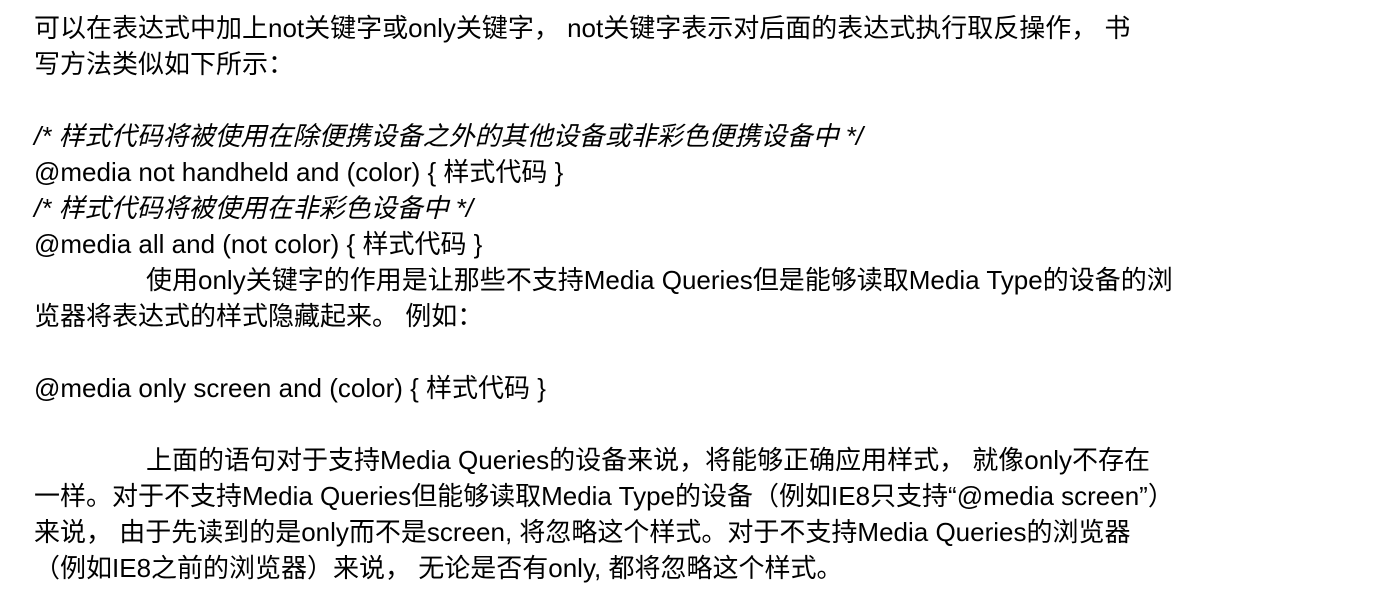 The image size is (1373, 614). What do you see at coordinates (299, 172) in the screenshot?
I see `code-line-1: @media not handheld and (color) { 样式代码 }` at bounding box center [299, 172].